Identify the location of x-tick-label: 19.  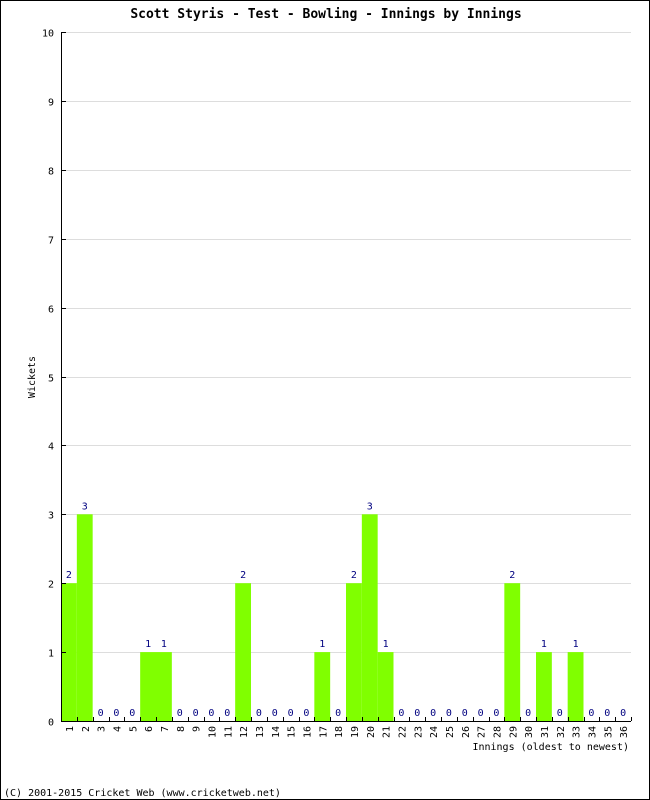
(355, 732).